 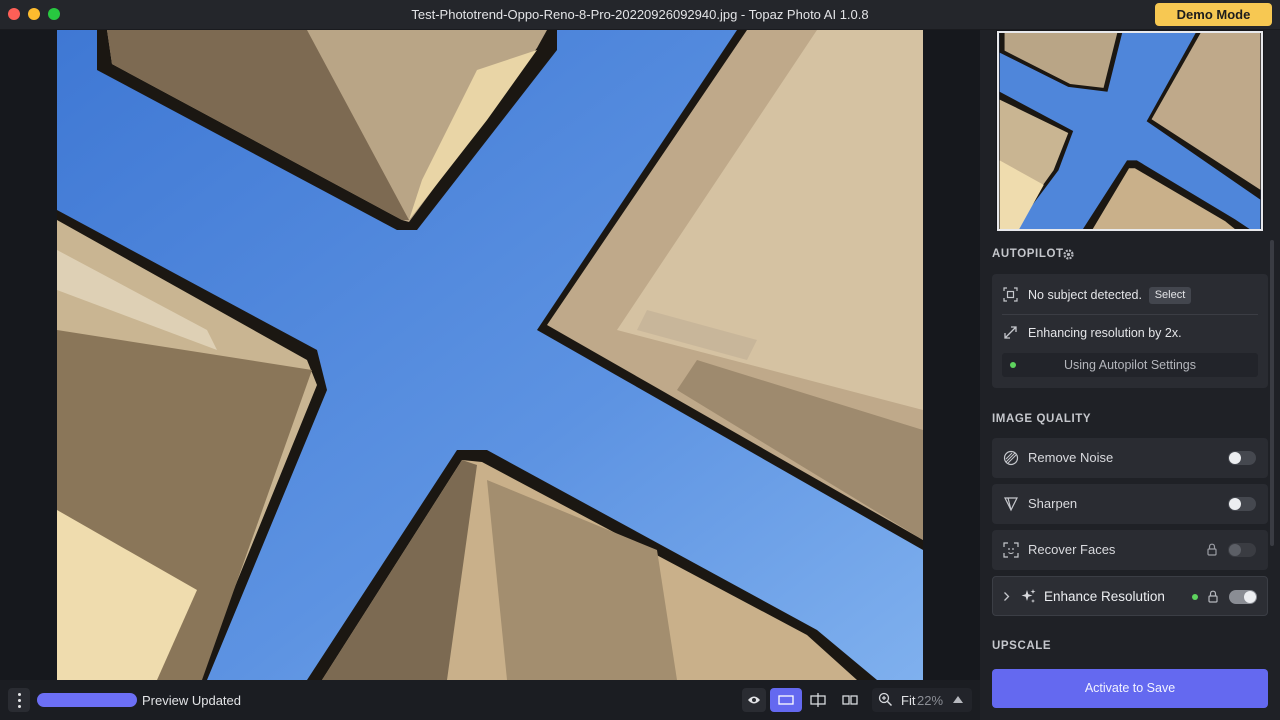 I want to click on upscale-title: UPSCALE, so click(x=1022, y=646).